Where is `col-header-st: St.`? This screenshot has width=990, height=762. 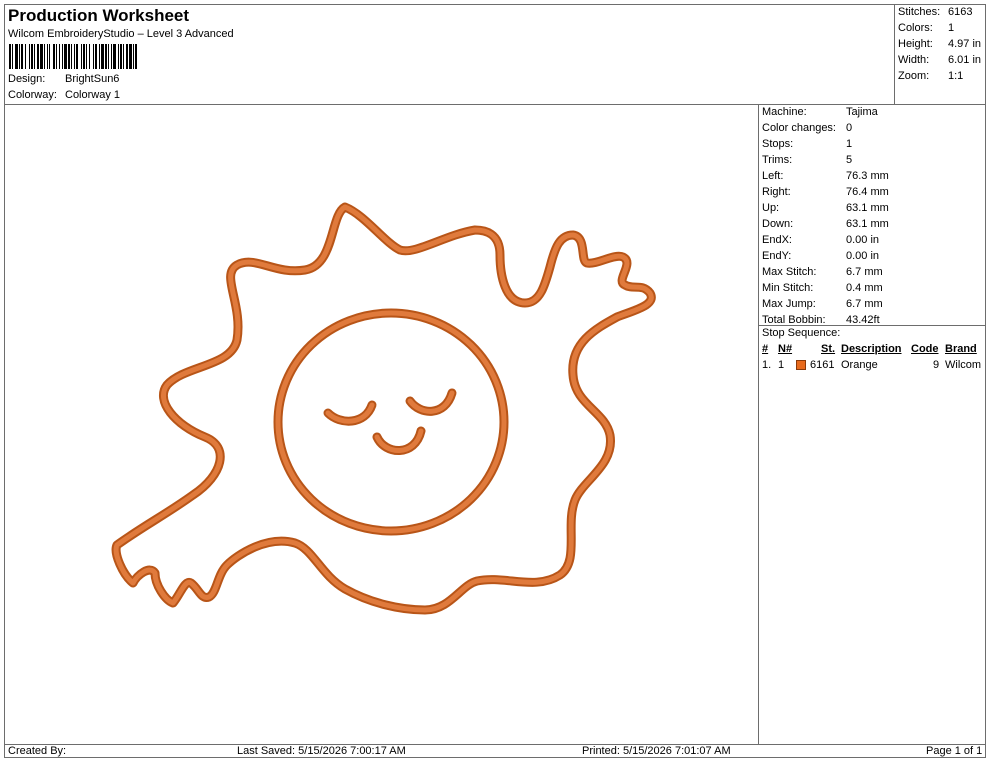 col-header-st: St. is located at coordinates (828, 349).